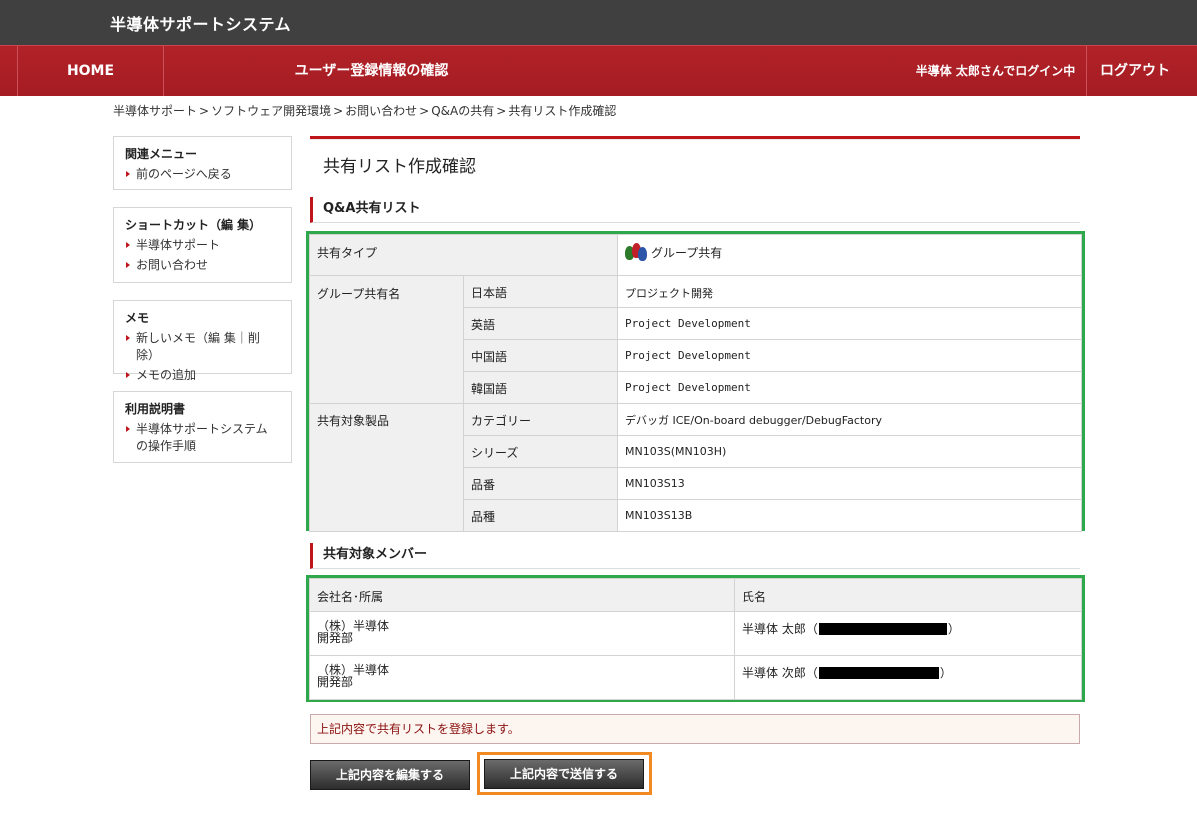 The image size is (1197, 823). I want to click on sidebar-manual: 利用説明書 半導体サポートシステムの操作手順, so click(202, 427).